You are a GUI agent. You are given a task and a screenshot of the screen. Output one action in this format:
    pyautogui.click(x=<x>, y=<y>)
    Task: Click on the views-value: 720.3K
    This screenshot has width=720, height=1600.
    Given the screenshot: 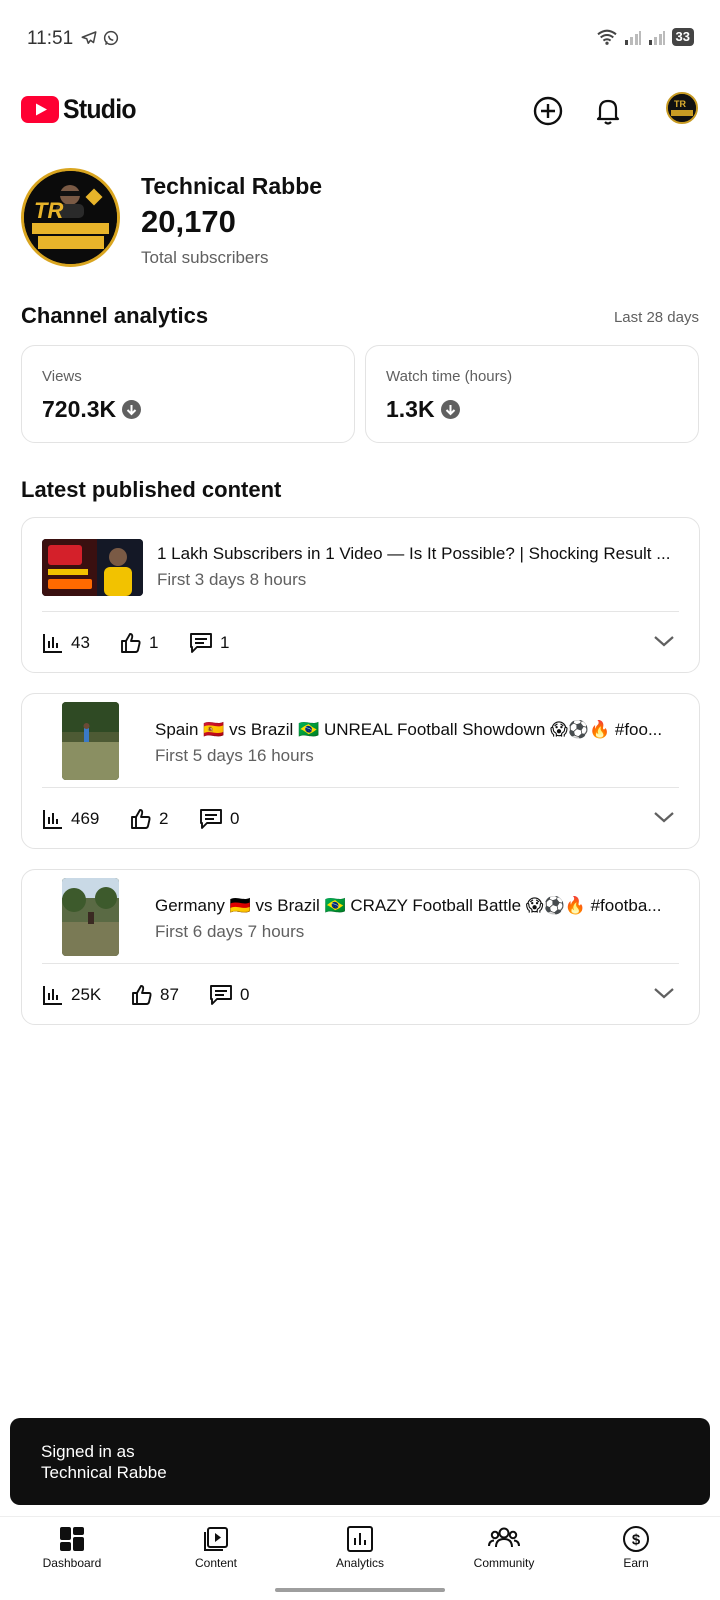 What is the action you would take?
    pyautogui.click(x=79, y=409)
    